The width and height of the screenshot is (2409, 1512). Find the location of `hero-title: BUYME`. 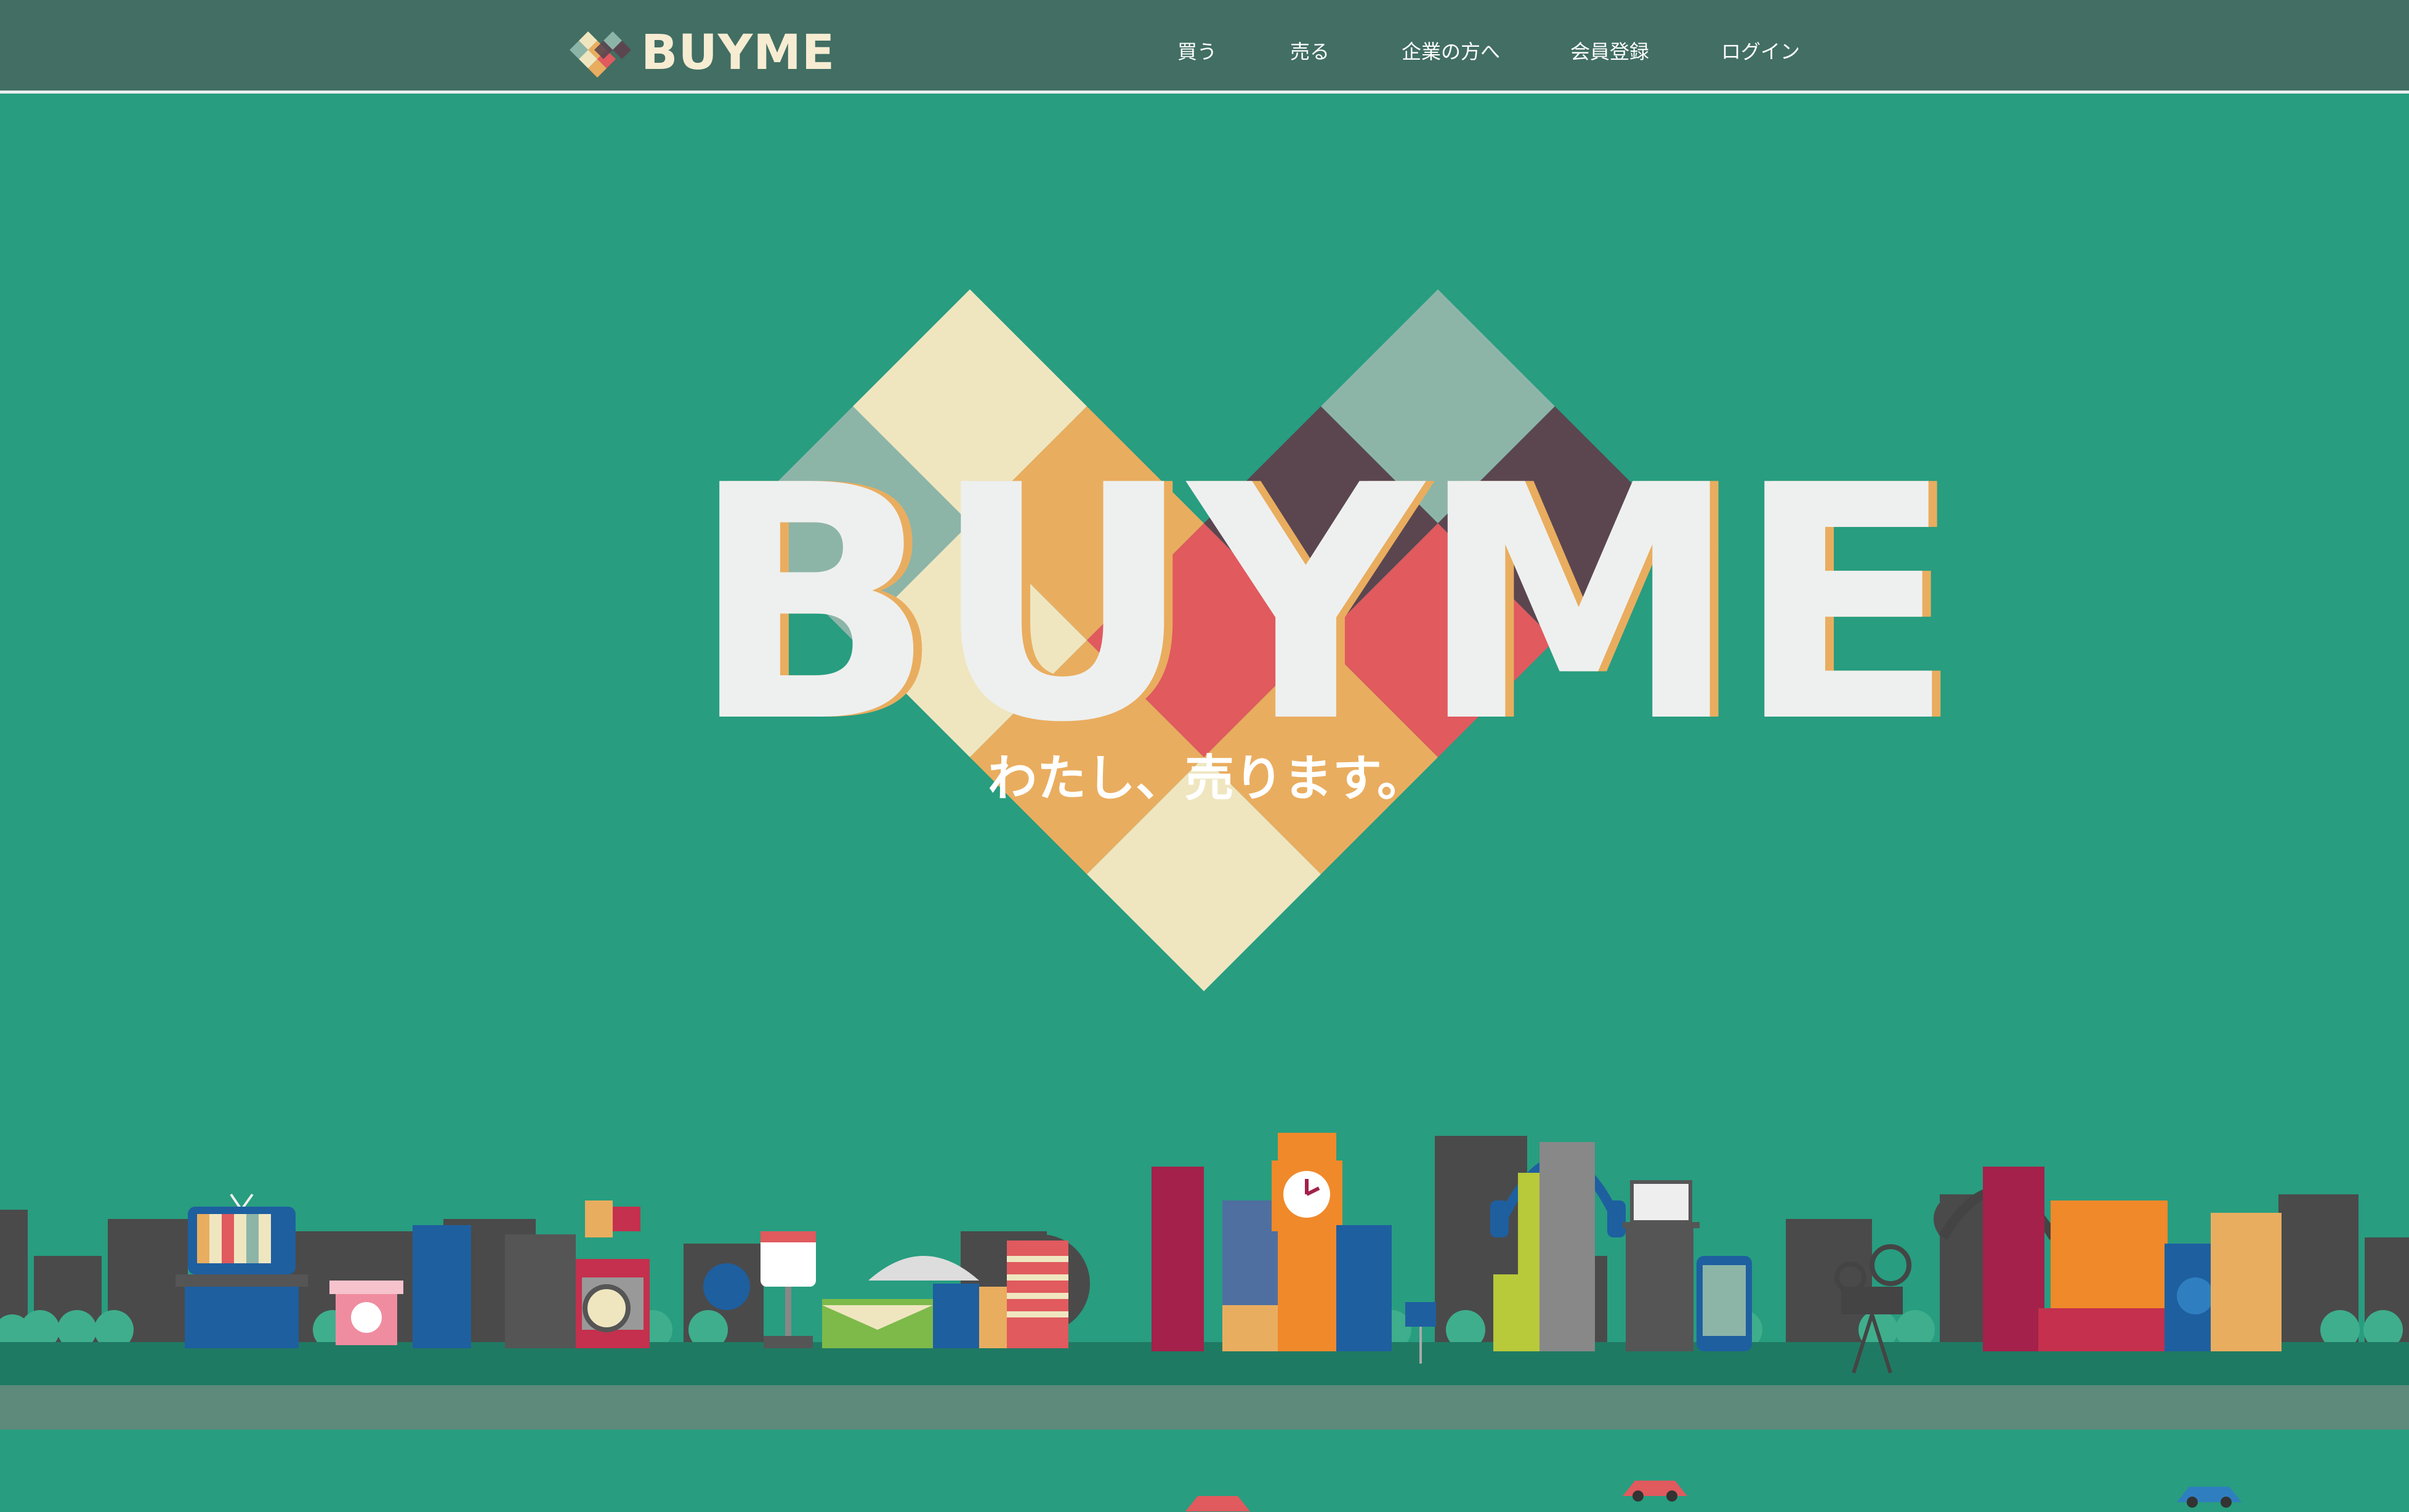

hero-title: BUYME is located at coordinates (1323, 605).